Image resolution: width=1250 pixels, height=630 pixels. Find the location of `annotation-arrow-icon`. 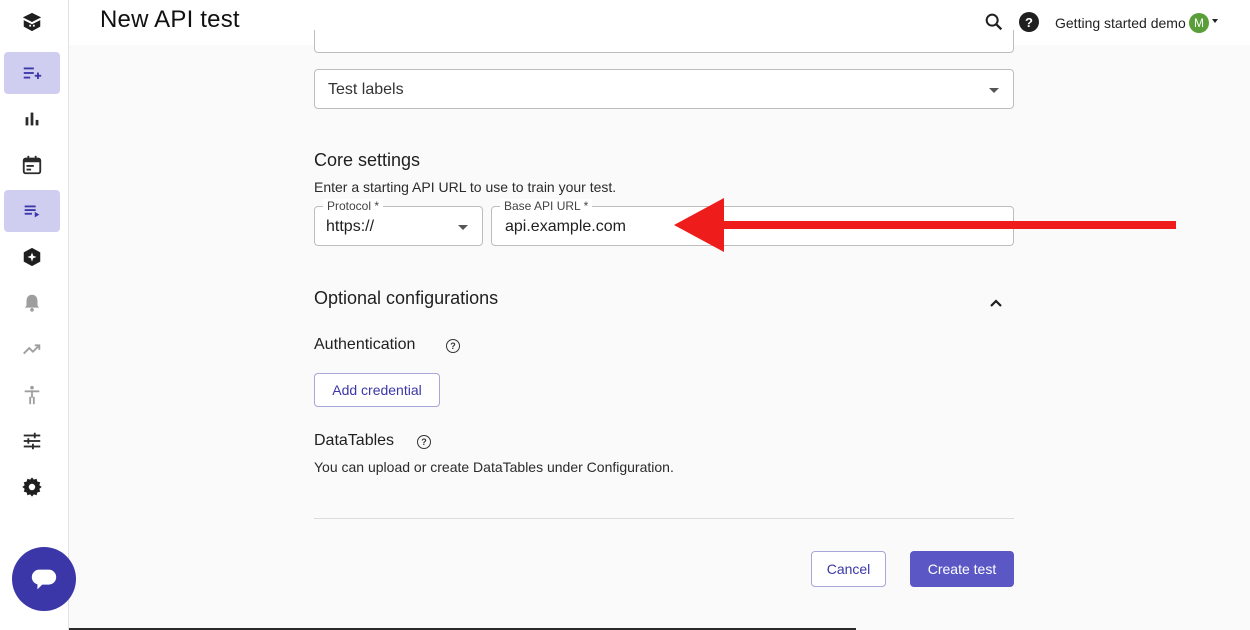

annotation-arrow-icon is located at coordinates (925, 225).